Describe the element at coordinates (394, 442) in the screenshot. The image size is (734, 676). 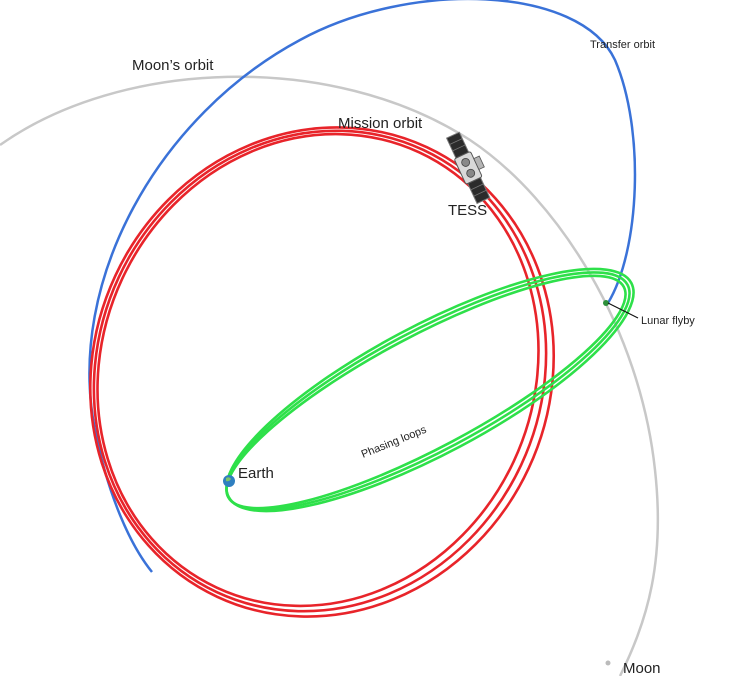
I see `phasing-loops-label: Phasing loops` at that location.